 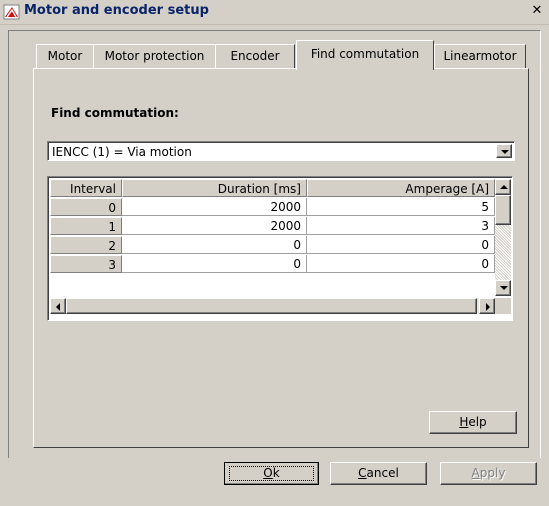 What do you see at coordinates (116, 10) in the screenshot?
I see `window-title: Motor and encoder setup` at bounding box center [116, 10].